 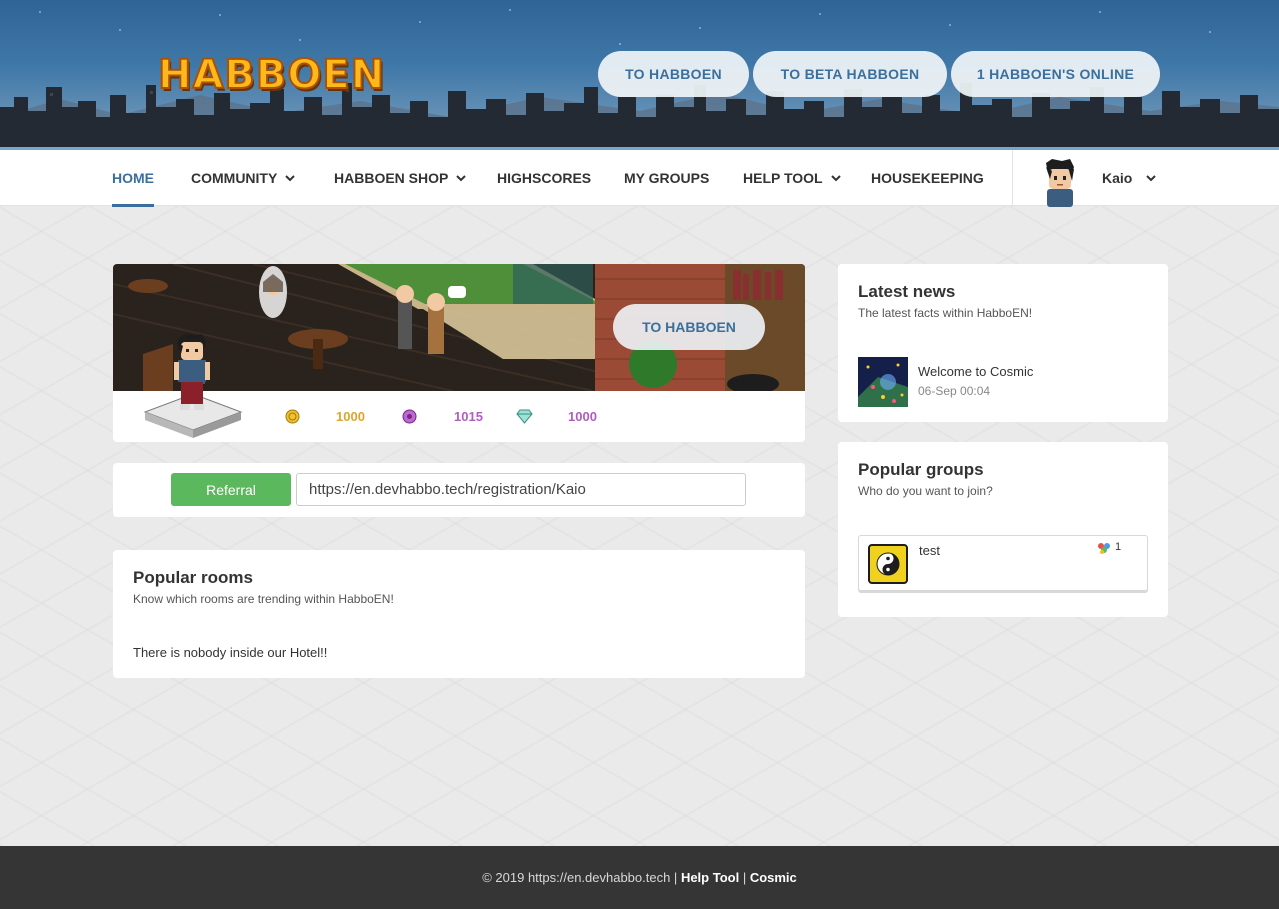 What do you see at coordinates (230, 652) in the screenshot?
I see `popular-rooms-empty-text: There is nobody inside our Hotel!!` at bounding box center [230, 652].